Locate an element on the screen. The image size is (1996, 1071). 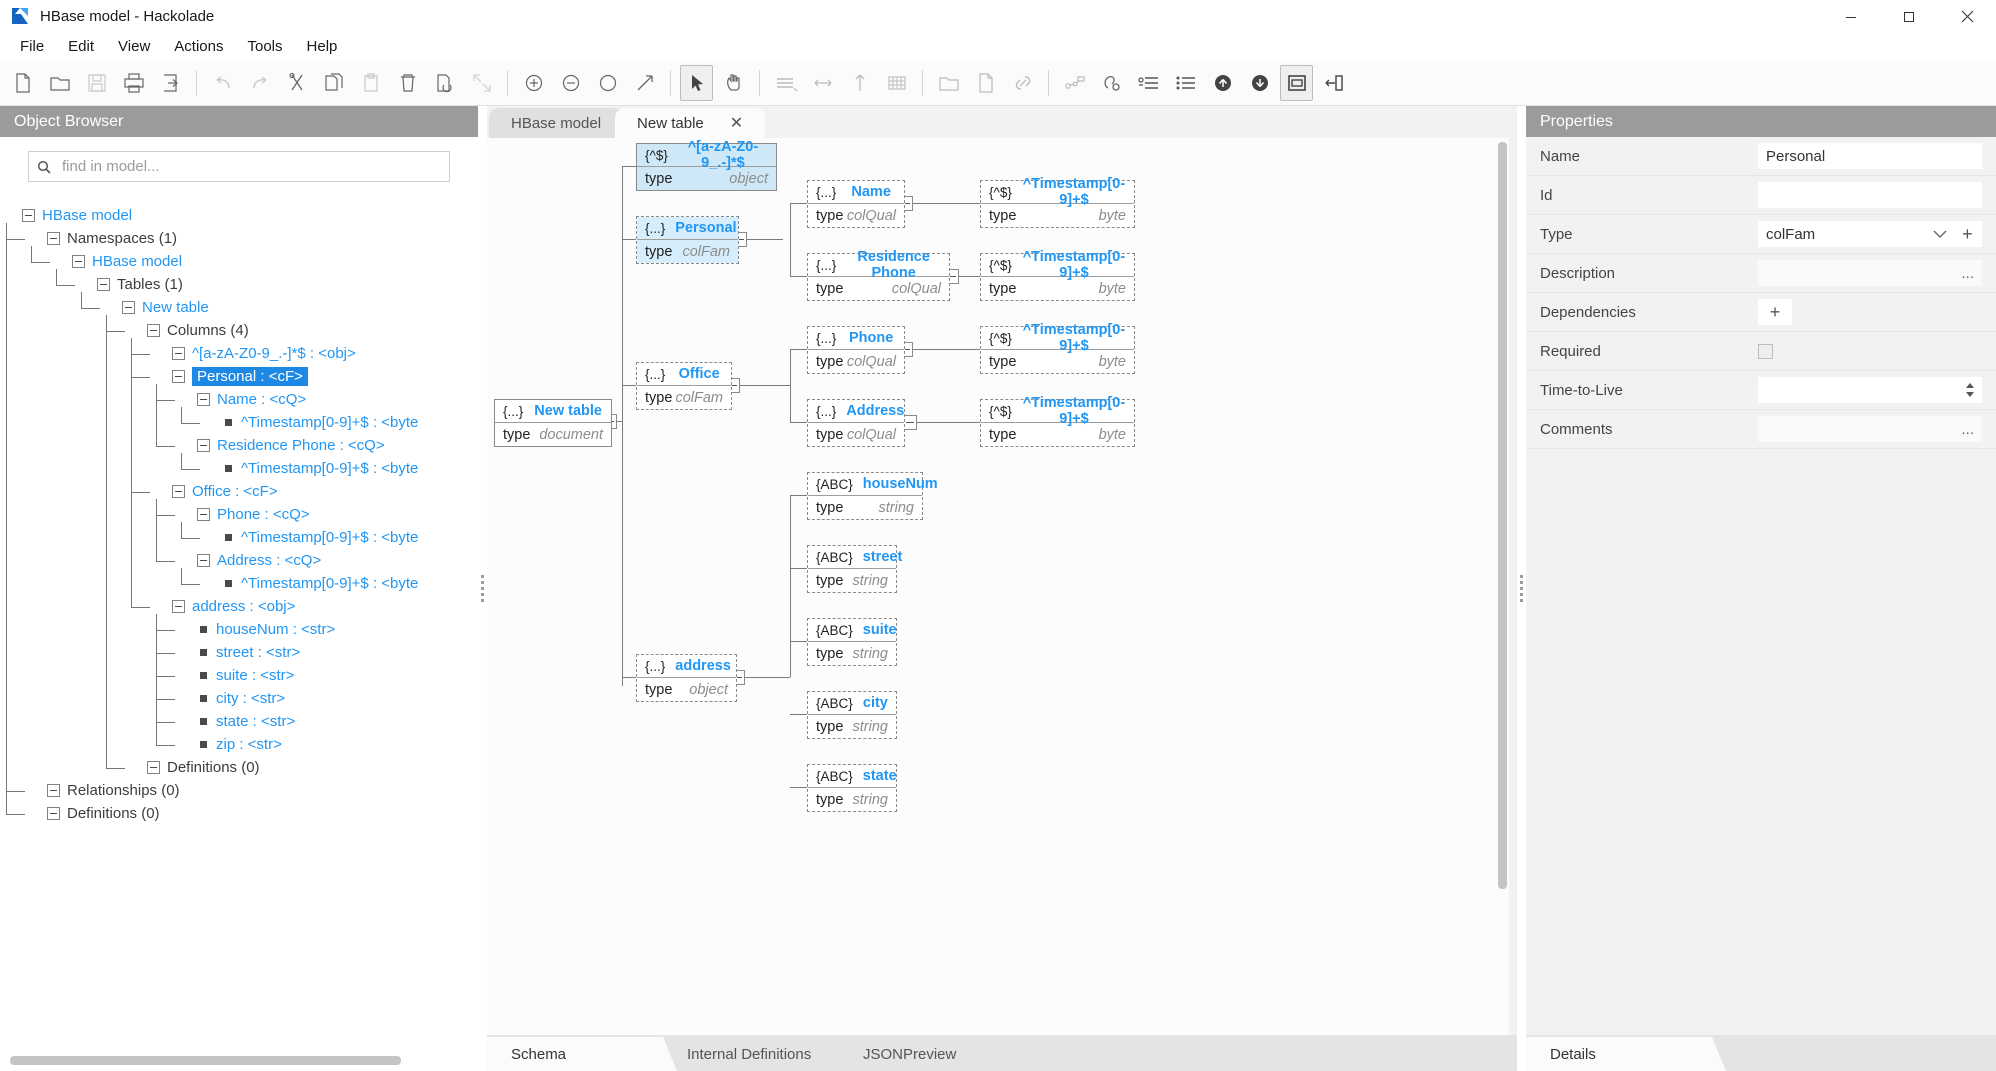
horizontal-resize-button is located at coordinates (822, 83).